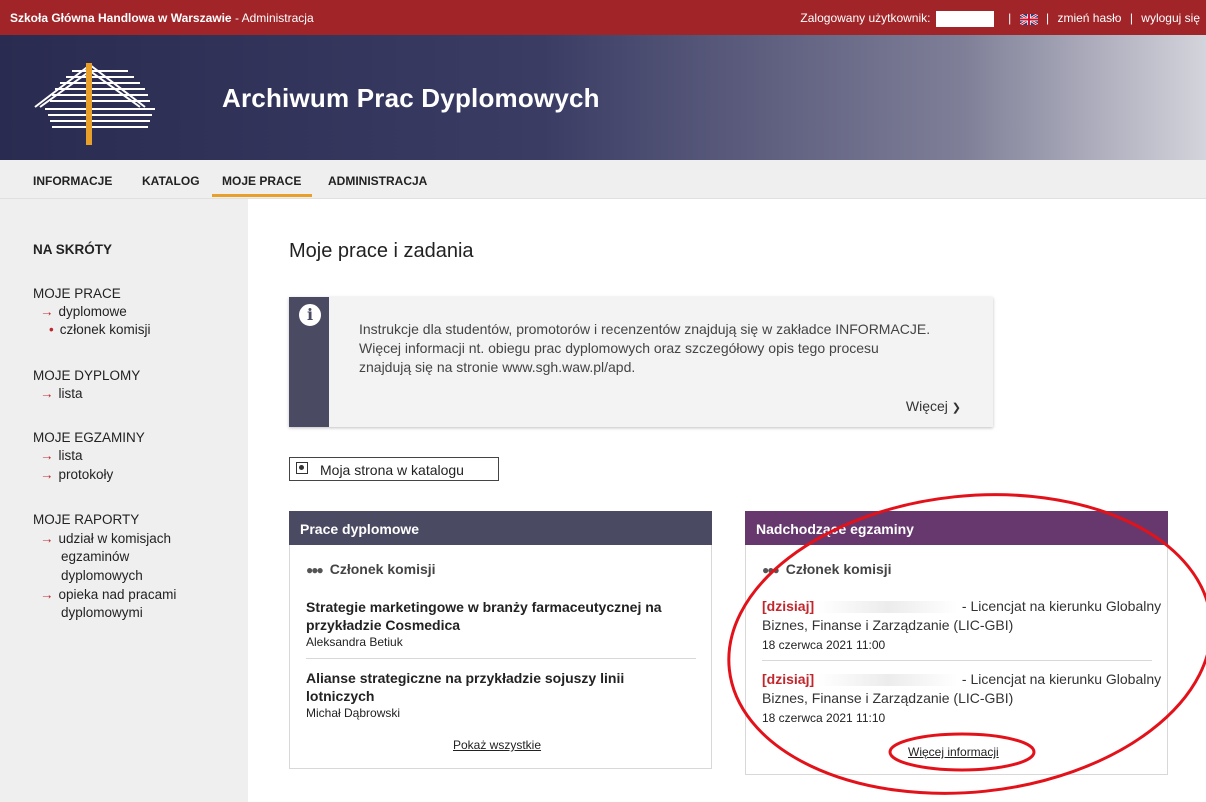 The width and height of the screenshot is (1206, 802). What do you see at coordinates (835, 529) in the screenshot?
I see `exams-card-title: Nadchodzące egzaminy` at bounding box center [835, 529].